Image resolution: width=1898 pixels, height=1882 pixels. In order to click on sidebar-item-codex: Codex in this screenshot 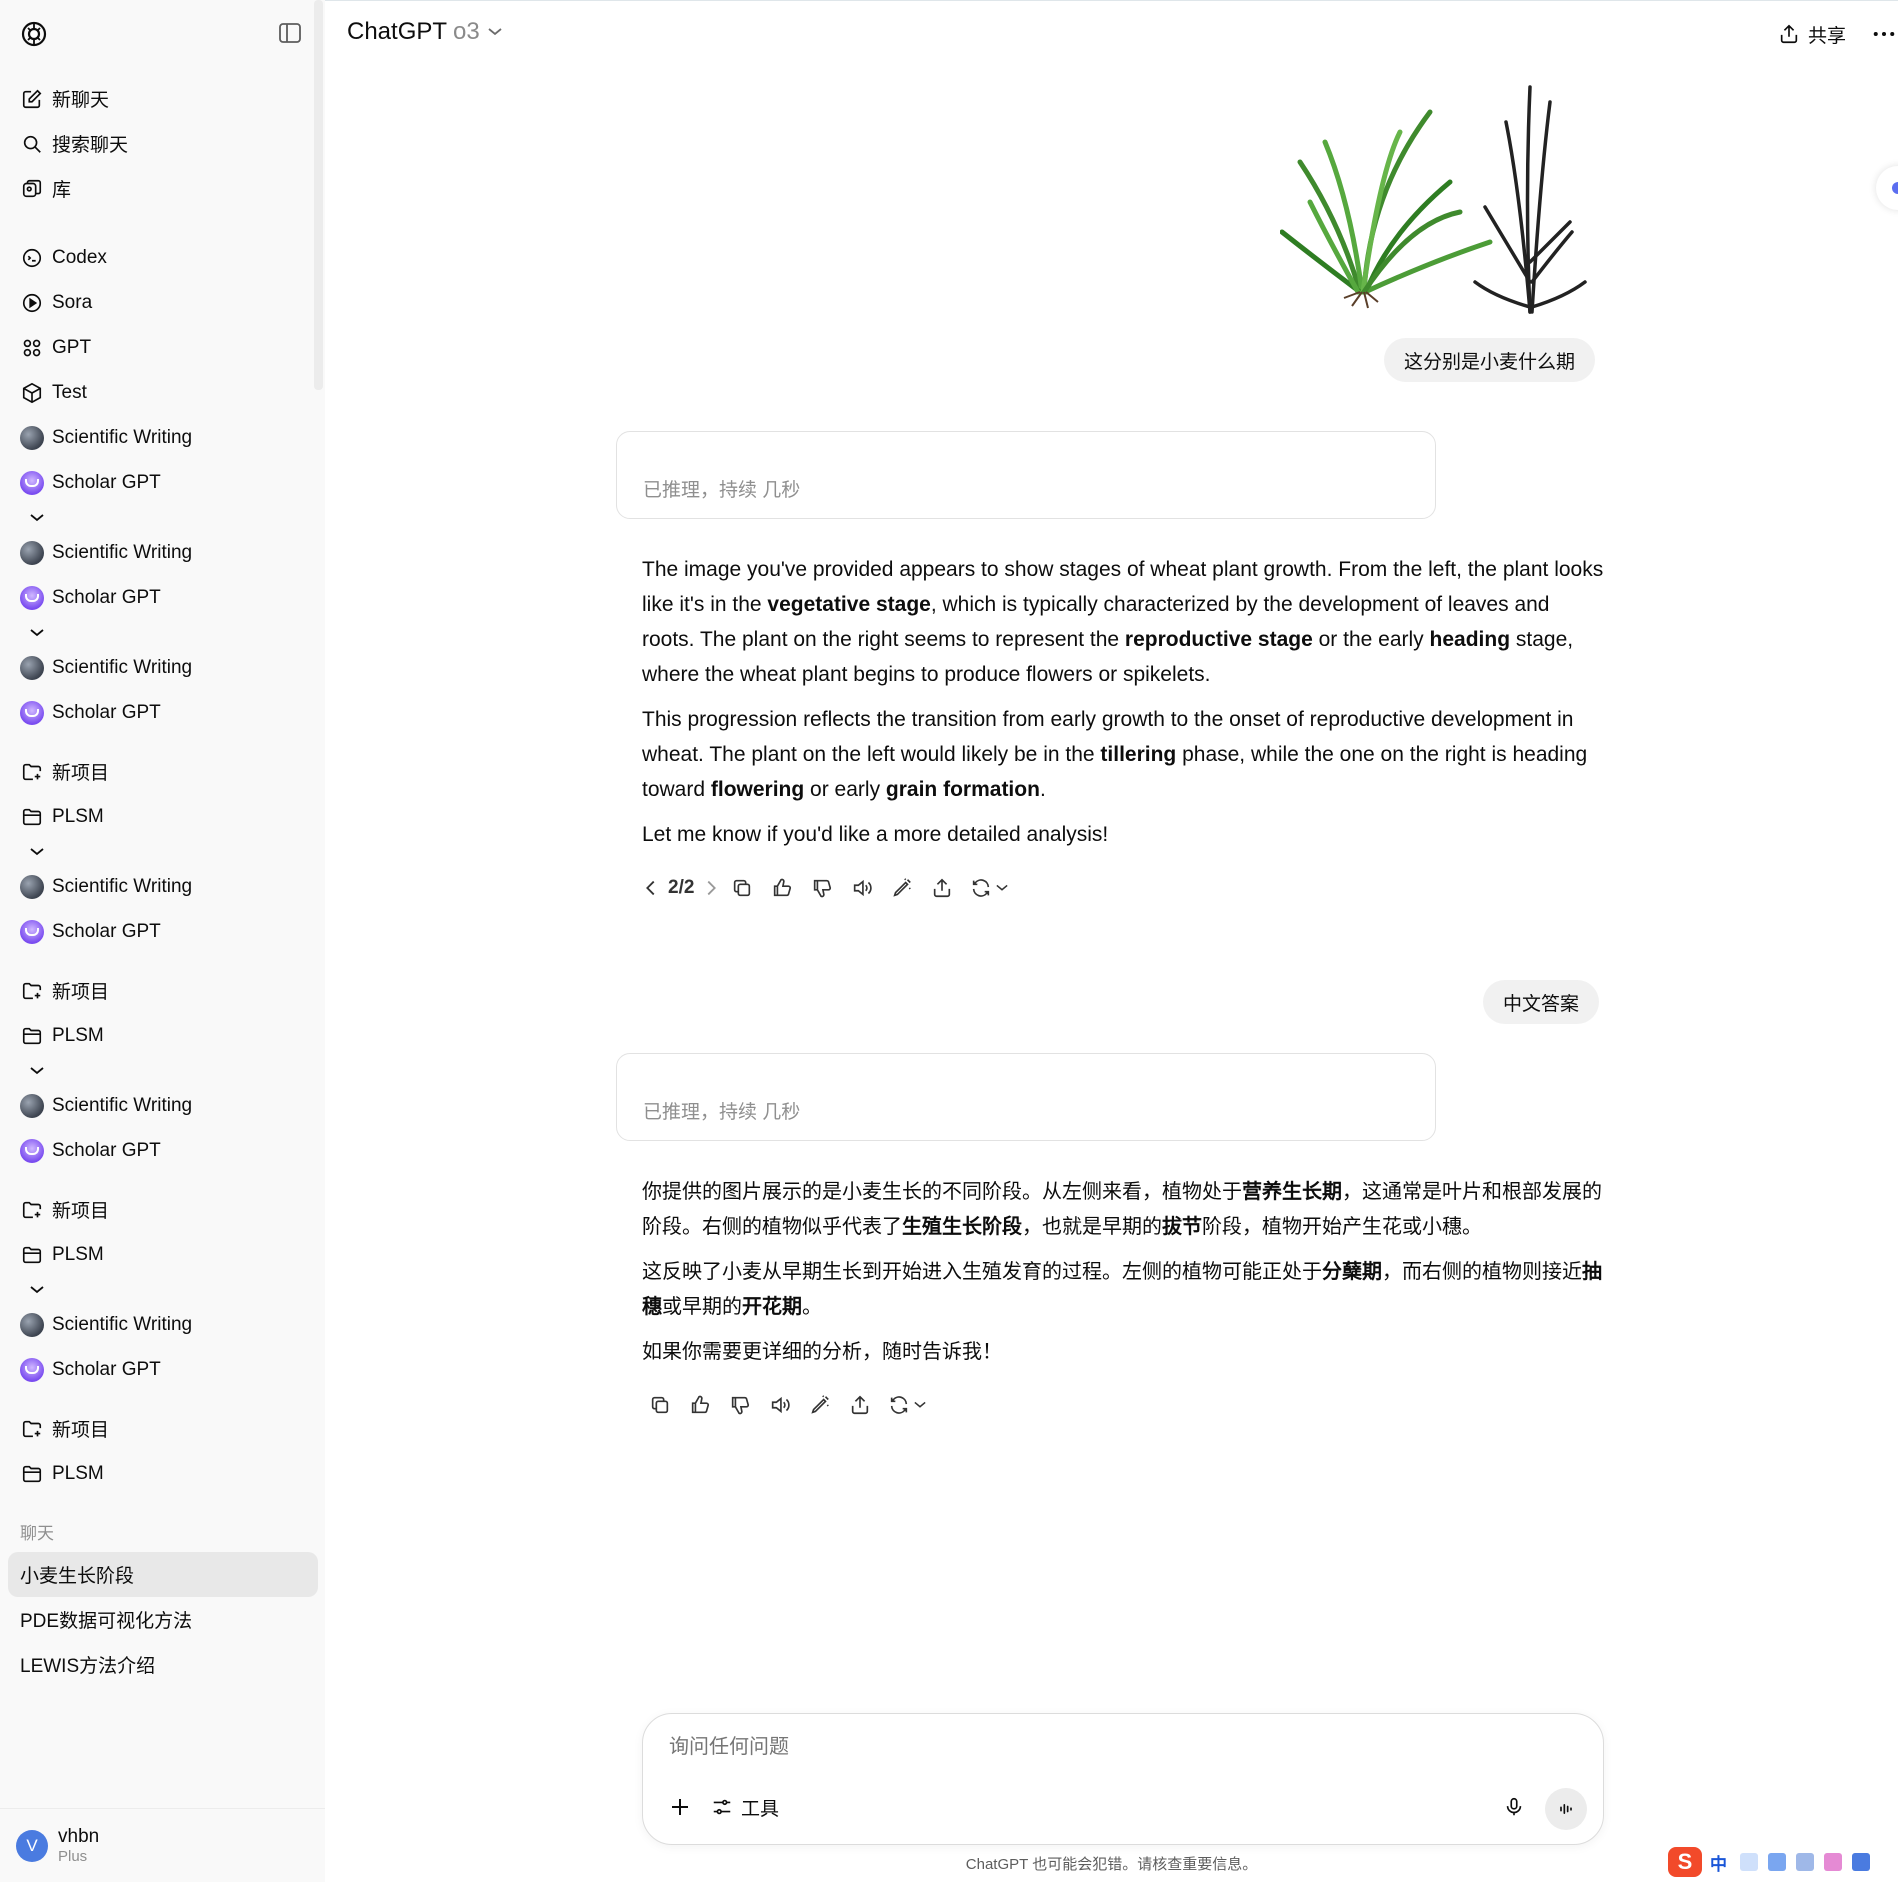, I will do `click(163, 257)`.